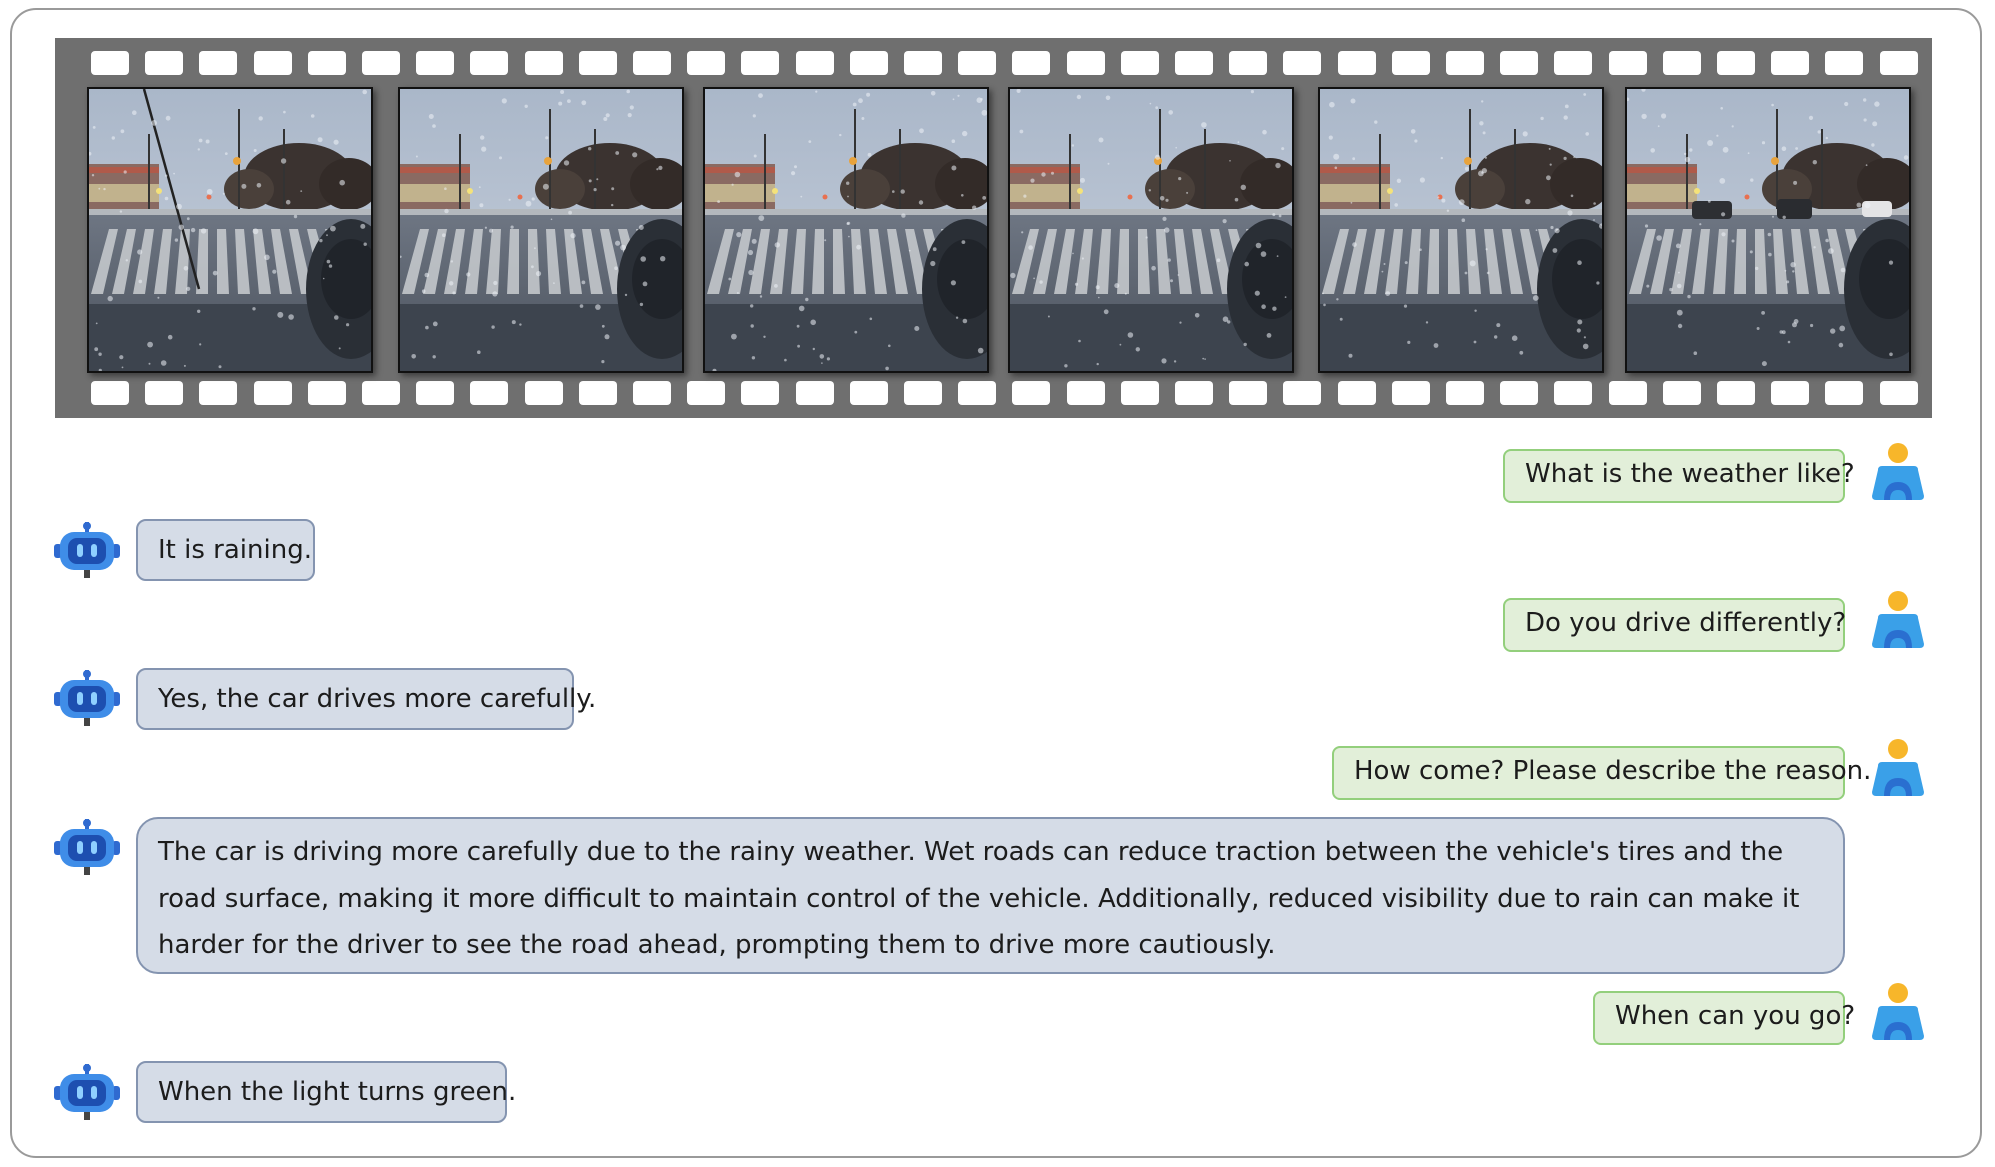 The height and width of the screenshot is (1167, 1995). What do you see at coordinates (1674, 625) in the screenshot?
I see `user-message-2: Do you drive differently?` at bounding box center [1674, 625].